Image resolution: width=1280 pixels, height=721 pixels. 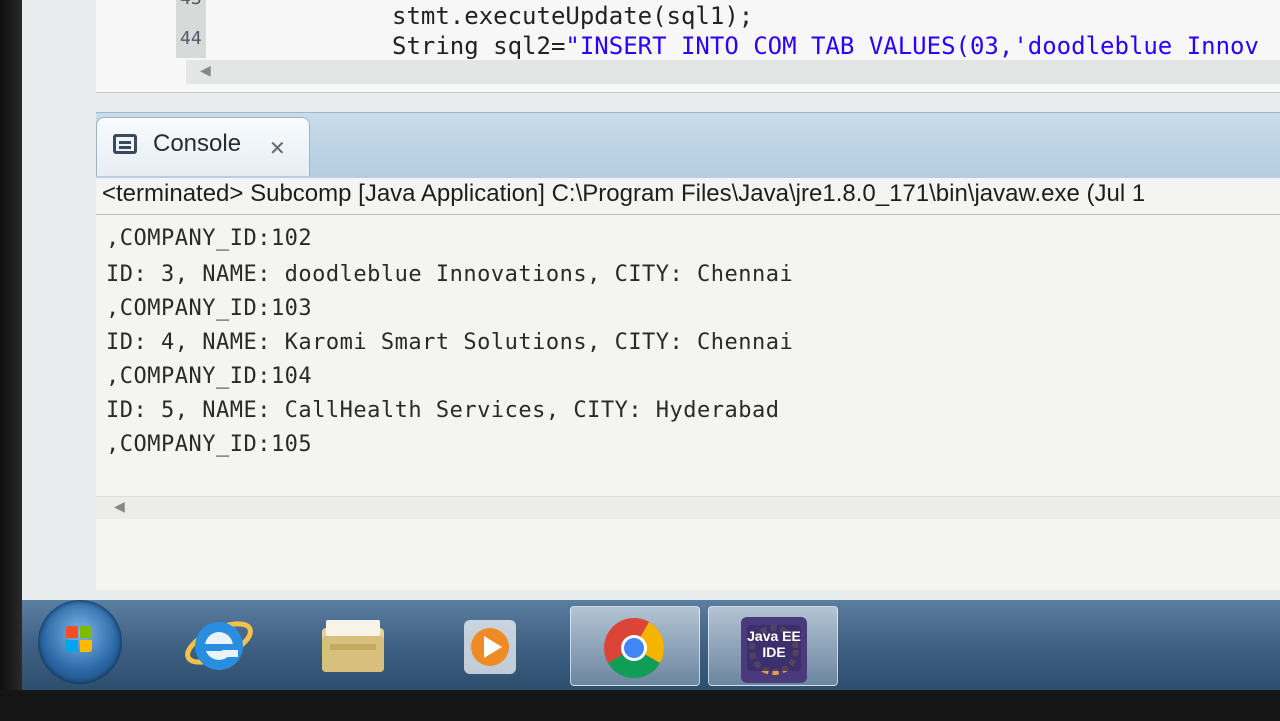 I want to click on windows-taskbar: Java EE IDE, so click(x=651, y=645).